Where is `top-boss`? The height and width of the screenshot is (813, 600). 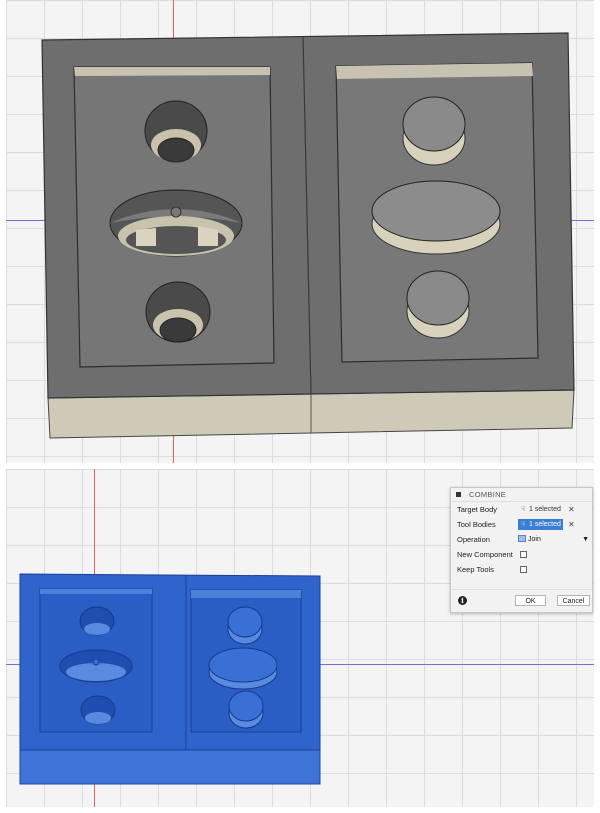 top-boss is located at coordinates (434, 131).